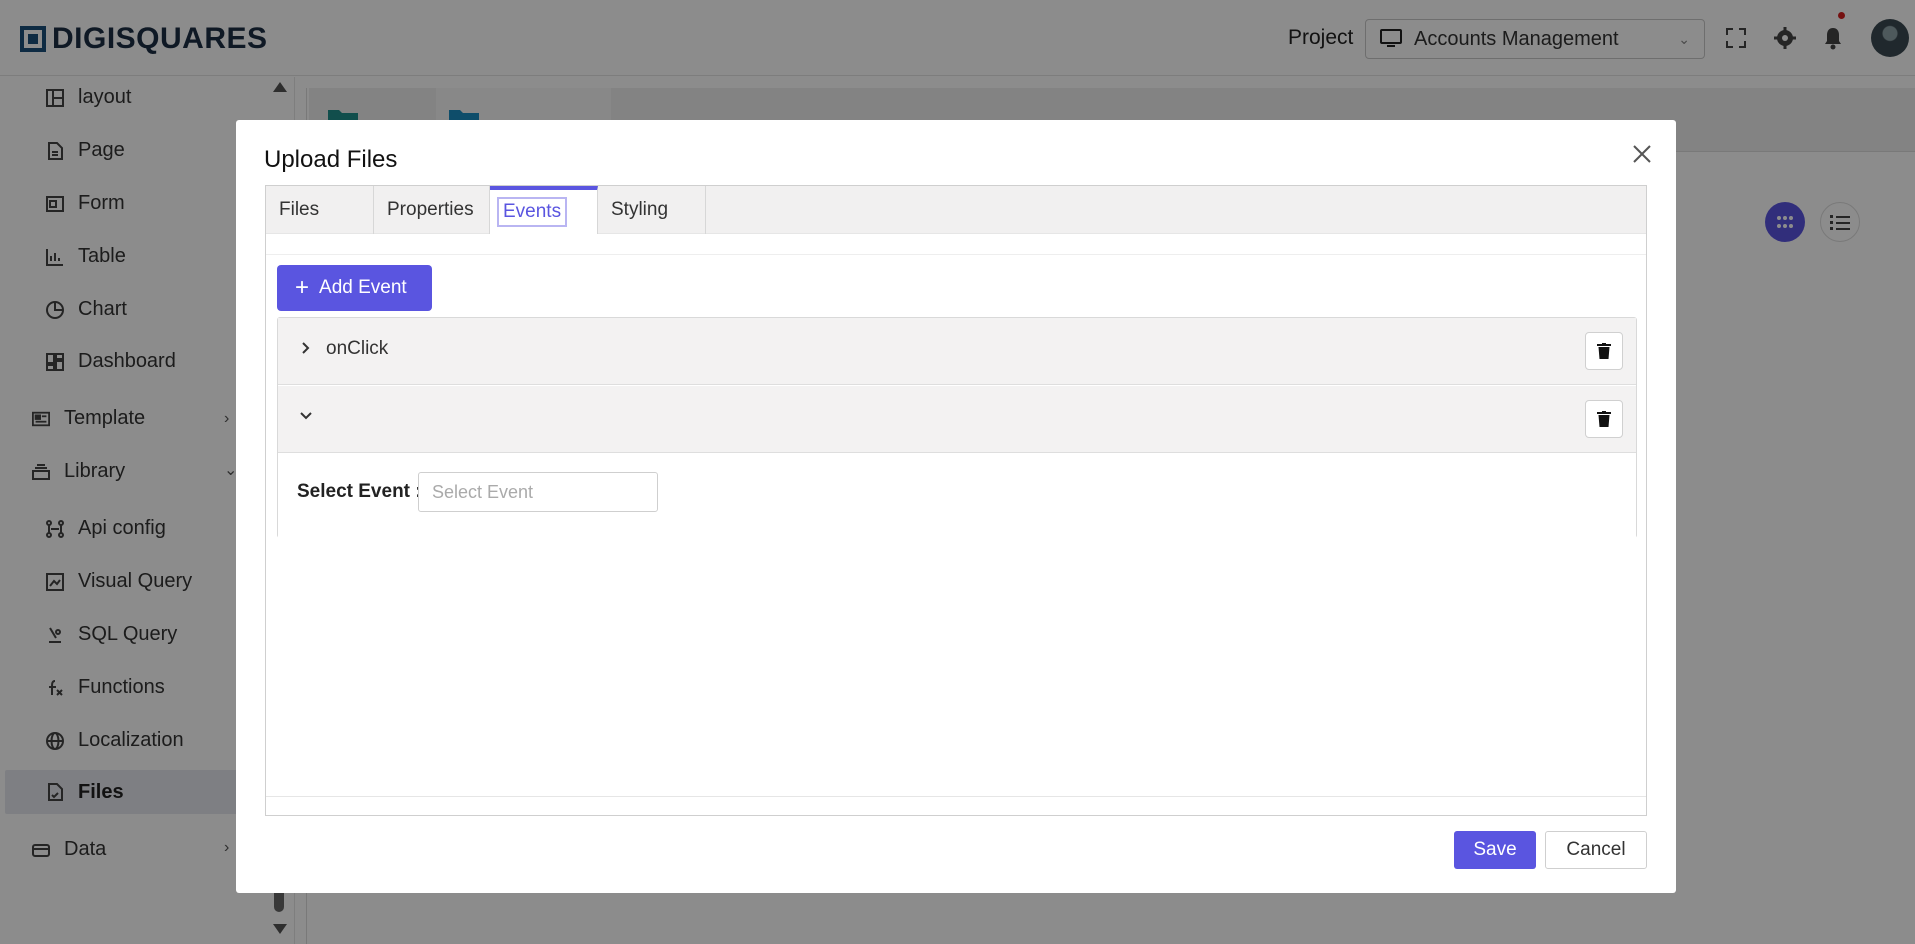  What do you see at coordinates (956, 210) in the screenshot?
I see `tab-bar: Files Properties Events Styling` at bounding box center [956, 210].